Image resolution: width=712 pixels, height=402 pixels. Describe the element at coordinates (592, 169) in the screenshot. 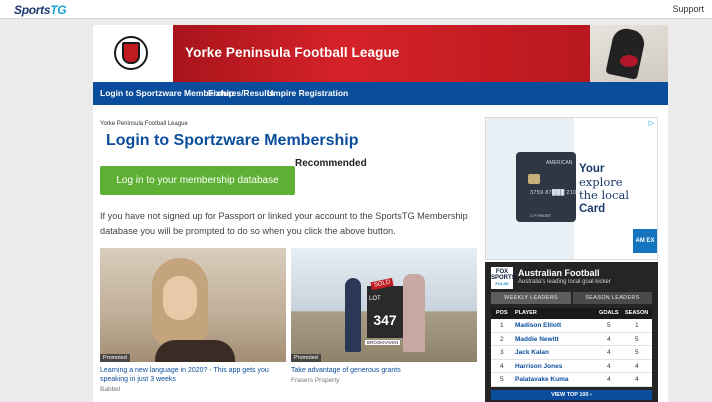

I see `ad-line-1: Your` at that location.